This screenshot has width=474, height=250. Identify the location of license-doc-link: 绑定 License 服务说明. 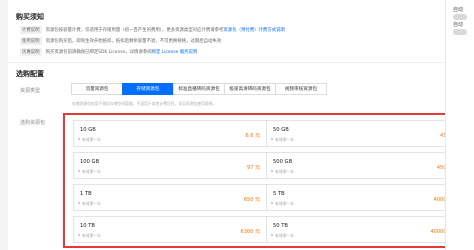
(175, 52).